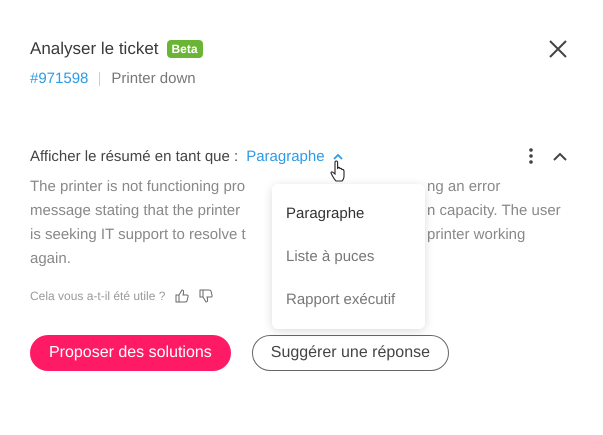  I want to click on summary-text: n capacity. The user, so click(494, 211).